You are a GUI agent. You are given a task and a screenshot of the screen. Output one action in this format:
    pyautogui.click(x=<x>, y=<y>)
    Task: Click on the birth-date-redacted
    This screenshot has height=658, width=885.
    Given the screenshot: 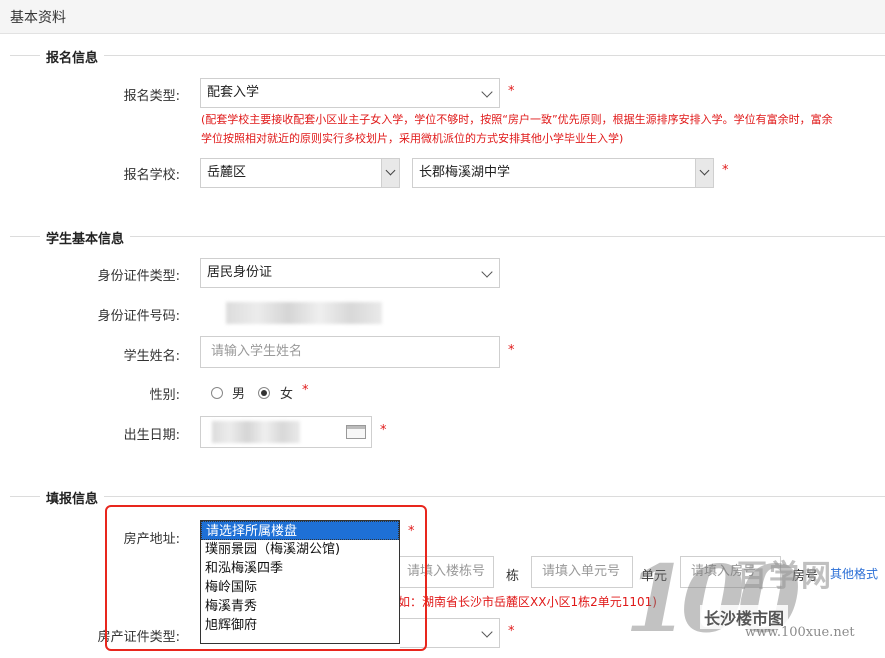 What is the action you would take?
    pyautogui.click(x=256, y=432)
    